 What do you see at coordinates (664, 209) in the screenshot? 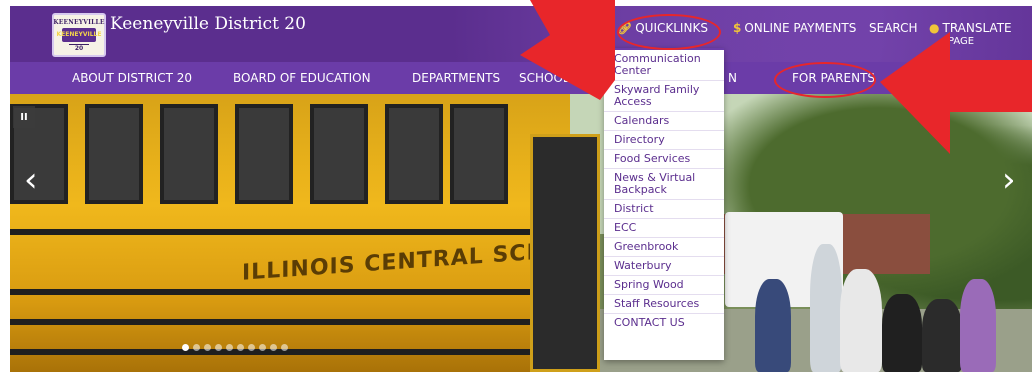
I see `quicklinks-menu-item: District` at bounding box center [664, 209].